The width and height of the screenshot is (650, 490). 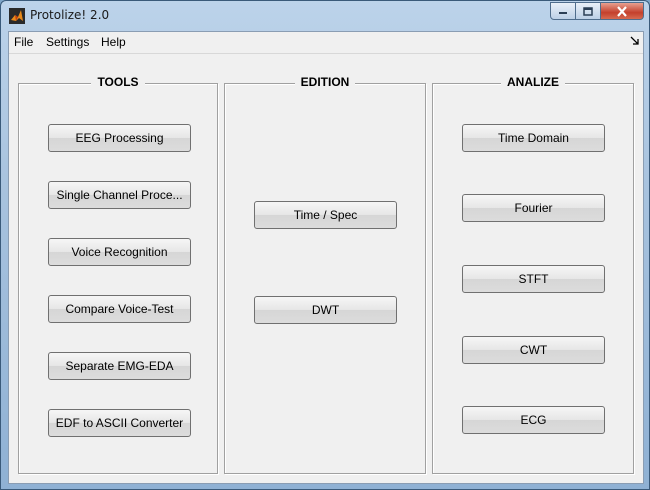 I want to click on dock-arrow-icon, so click(x=634, y=42).